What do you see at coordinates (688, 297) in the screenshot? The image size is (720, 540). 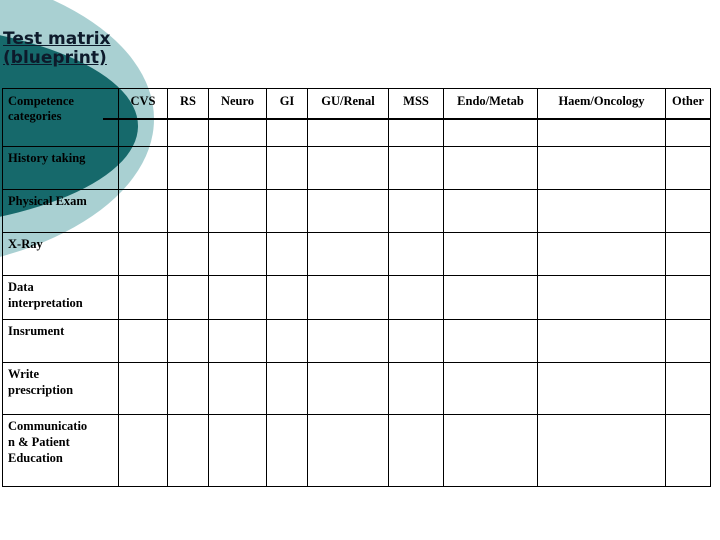 I see `cell-data-interpretation-other` at bounding box center [688, 297].